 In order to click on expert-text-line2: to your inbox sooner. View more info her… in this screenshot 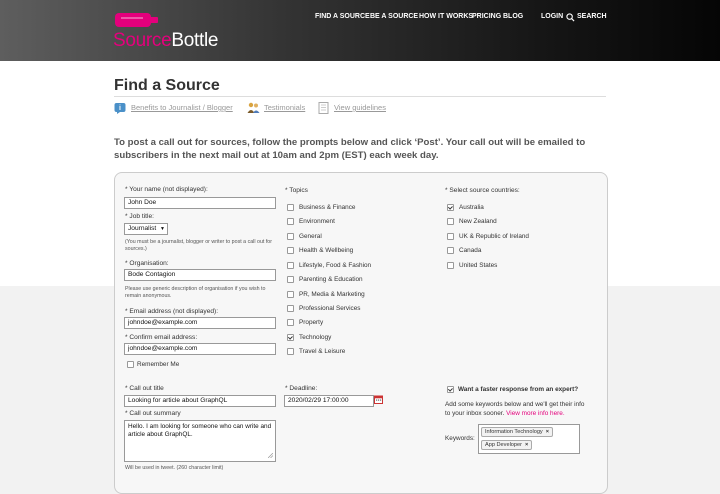, I will do `click(505, 413)`.